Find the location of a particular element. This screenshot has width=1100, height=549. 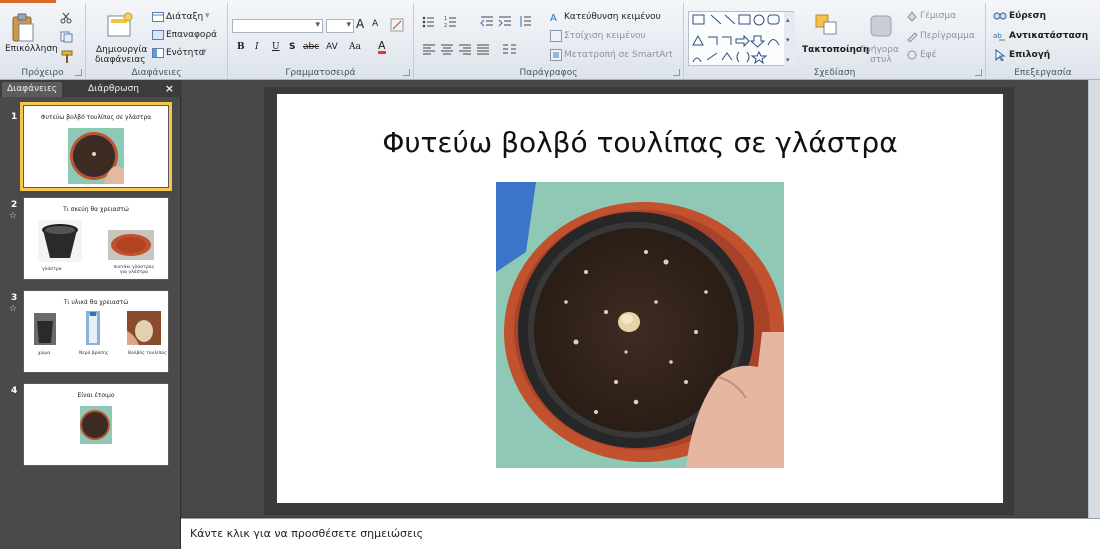

columns-icon is located at coordinates (510, 49).